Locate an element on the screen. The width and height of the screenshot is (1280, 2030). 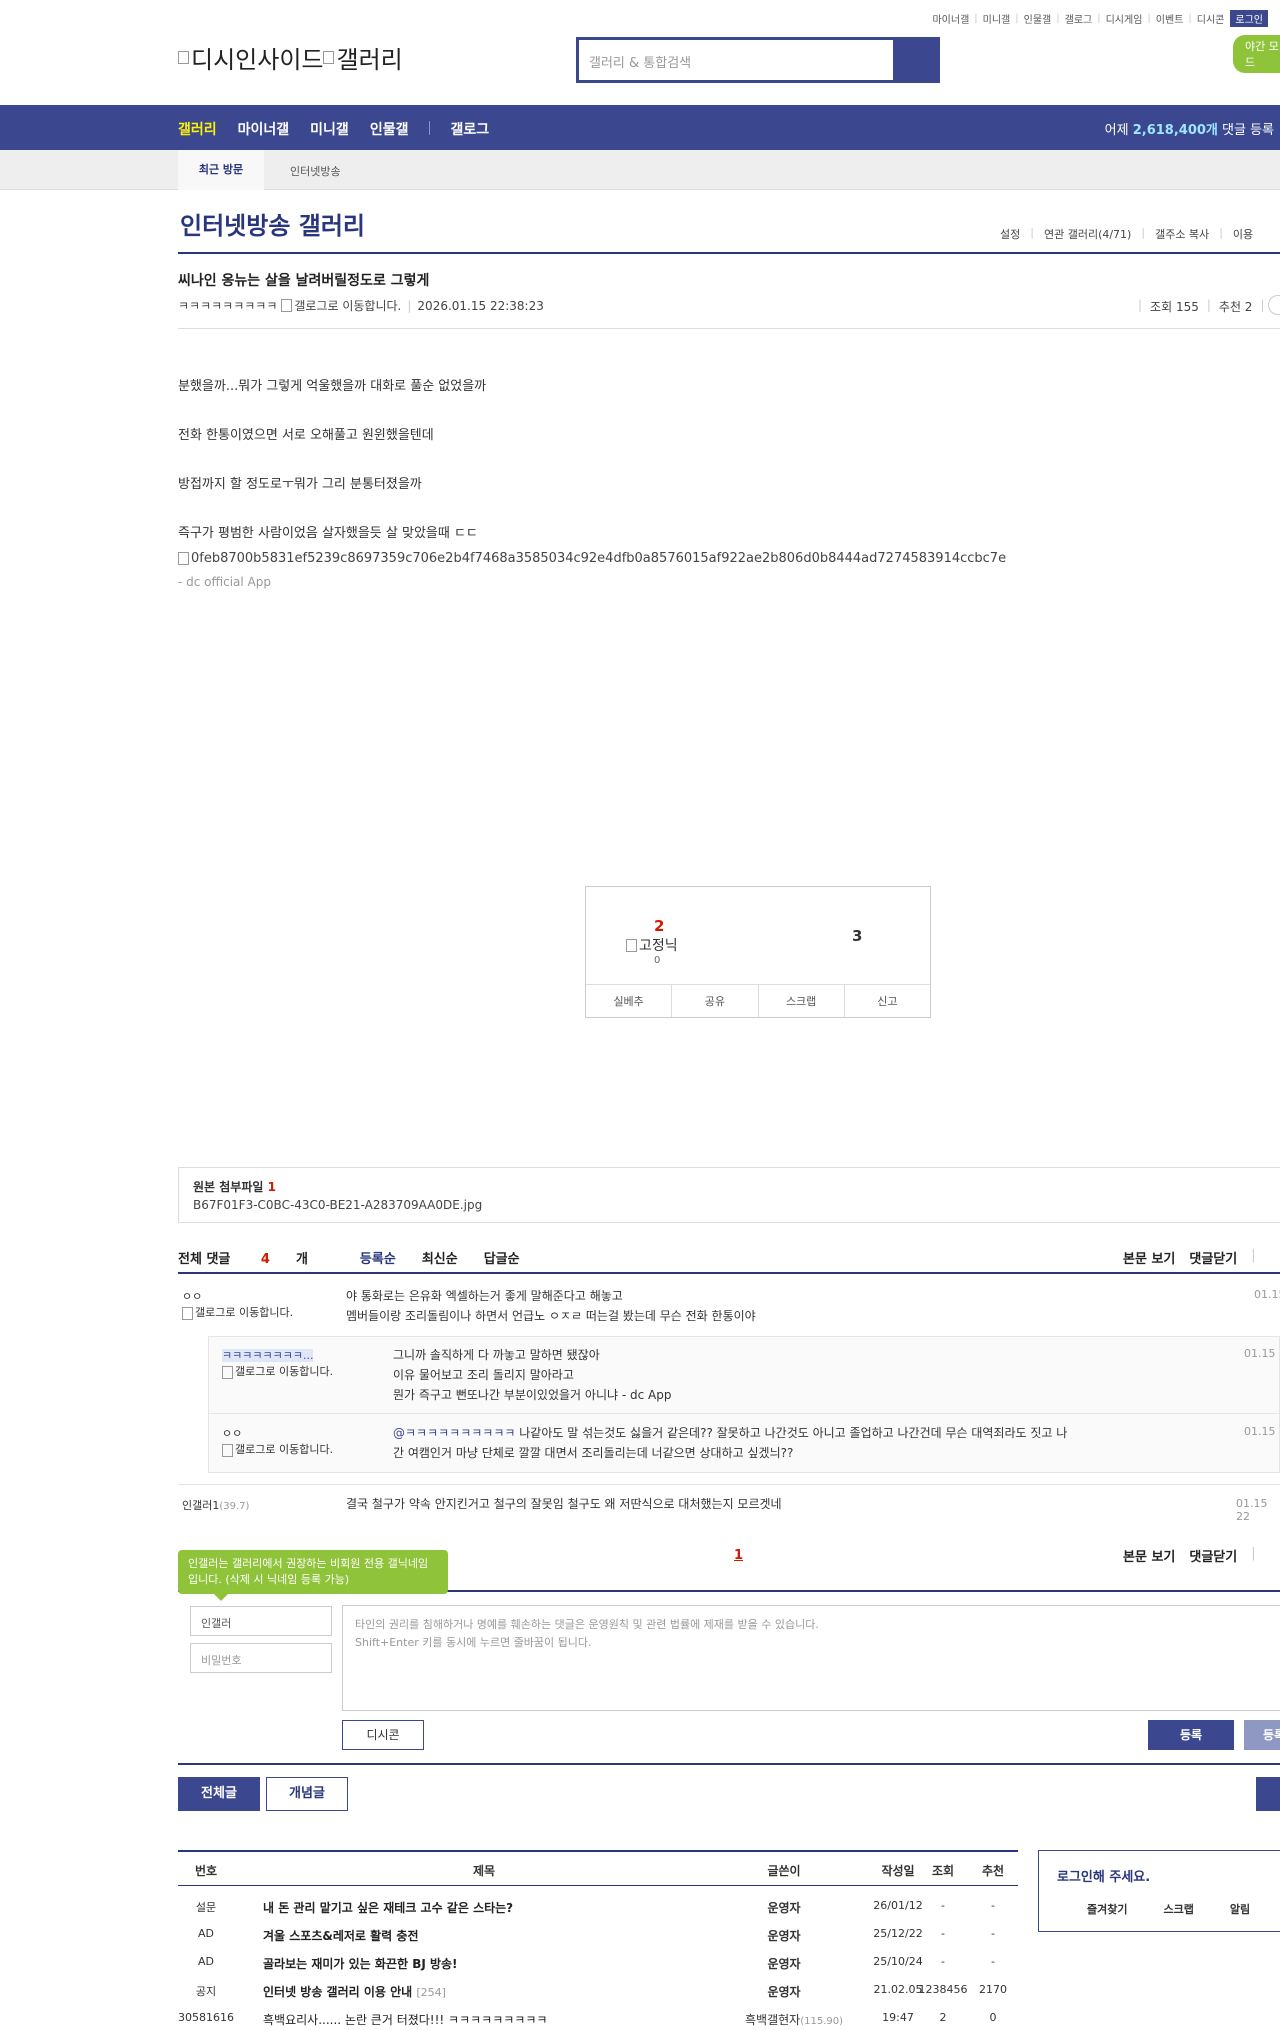
row-subject: 겨울 스포츠&레저로 활력 충전 is located at coordinates (340, 1935).